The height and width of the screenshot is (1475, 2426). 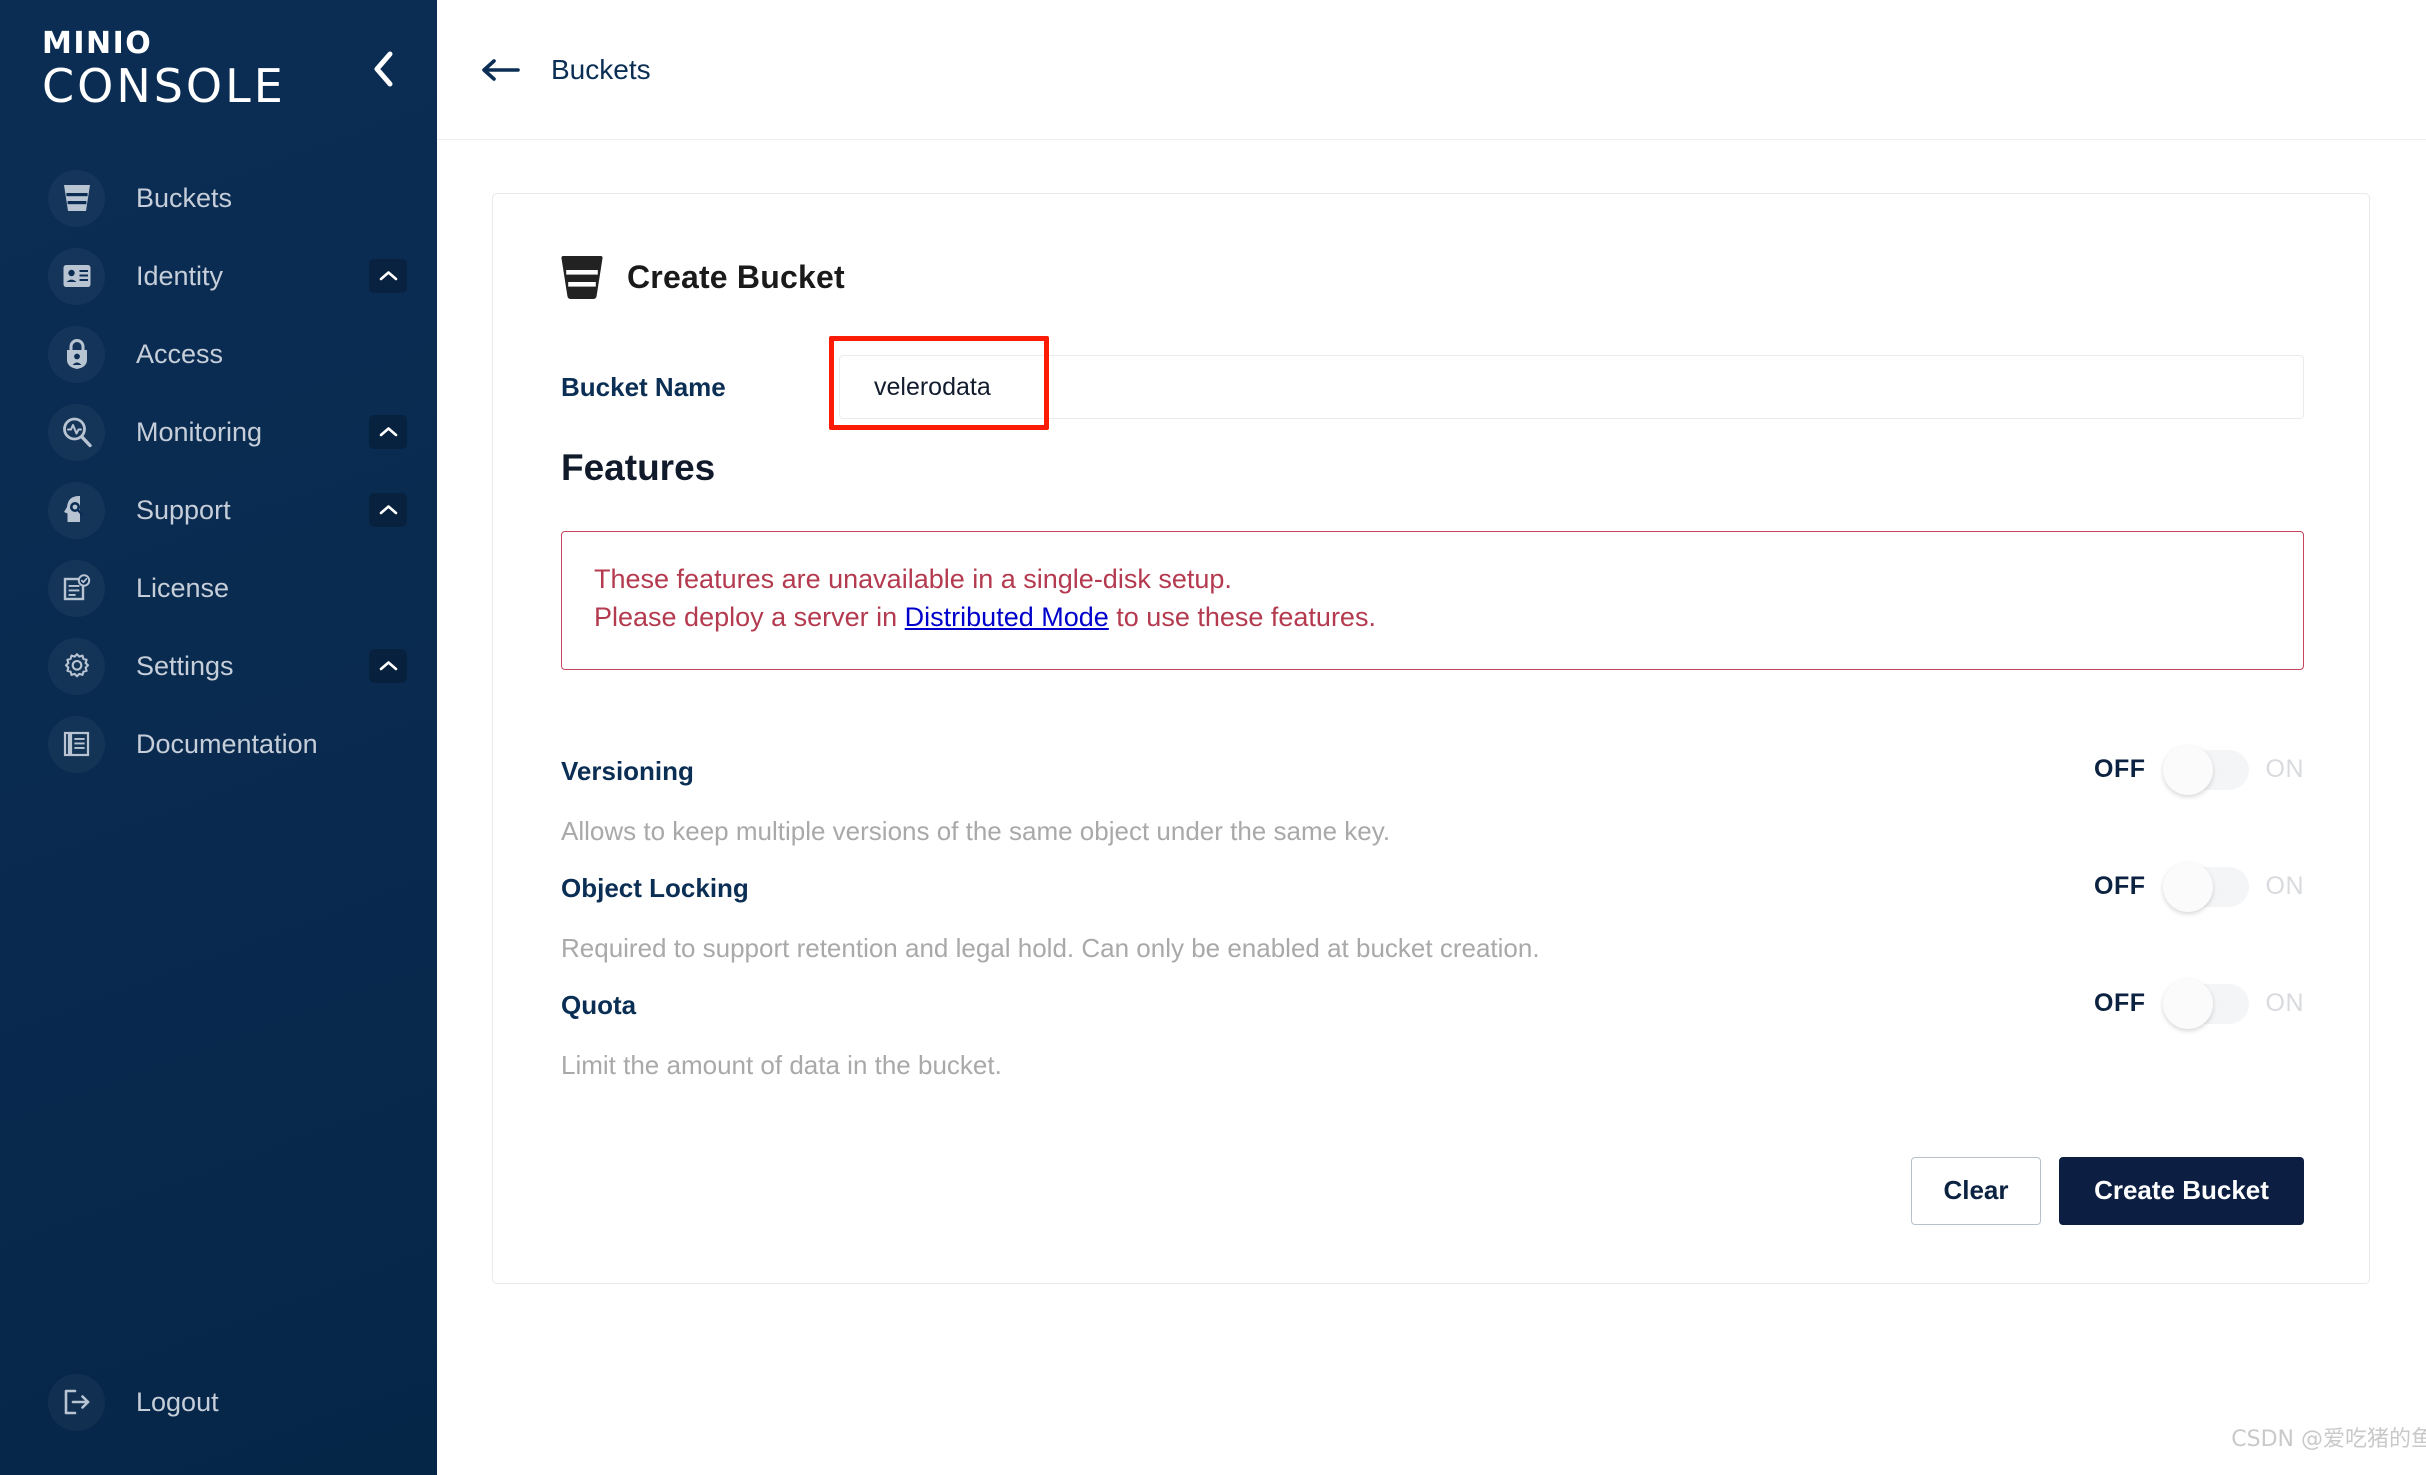 I want to click on create-bucket-button: Create Bucket, so click(x=2181, y=1190).